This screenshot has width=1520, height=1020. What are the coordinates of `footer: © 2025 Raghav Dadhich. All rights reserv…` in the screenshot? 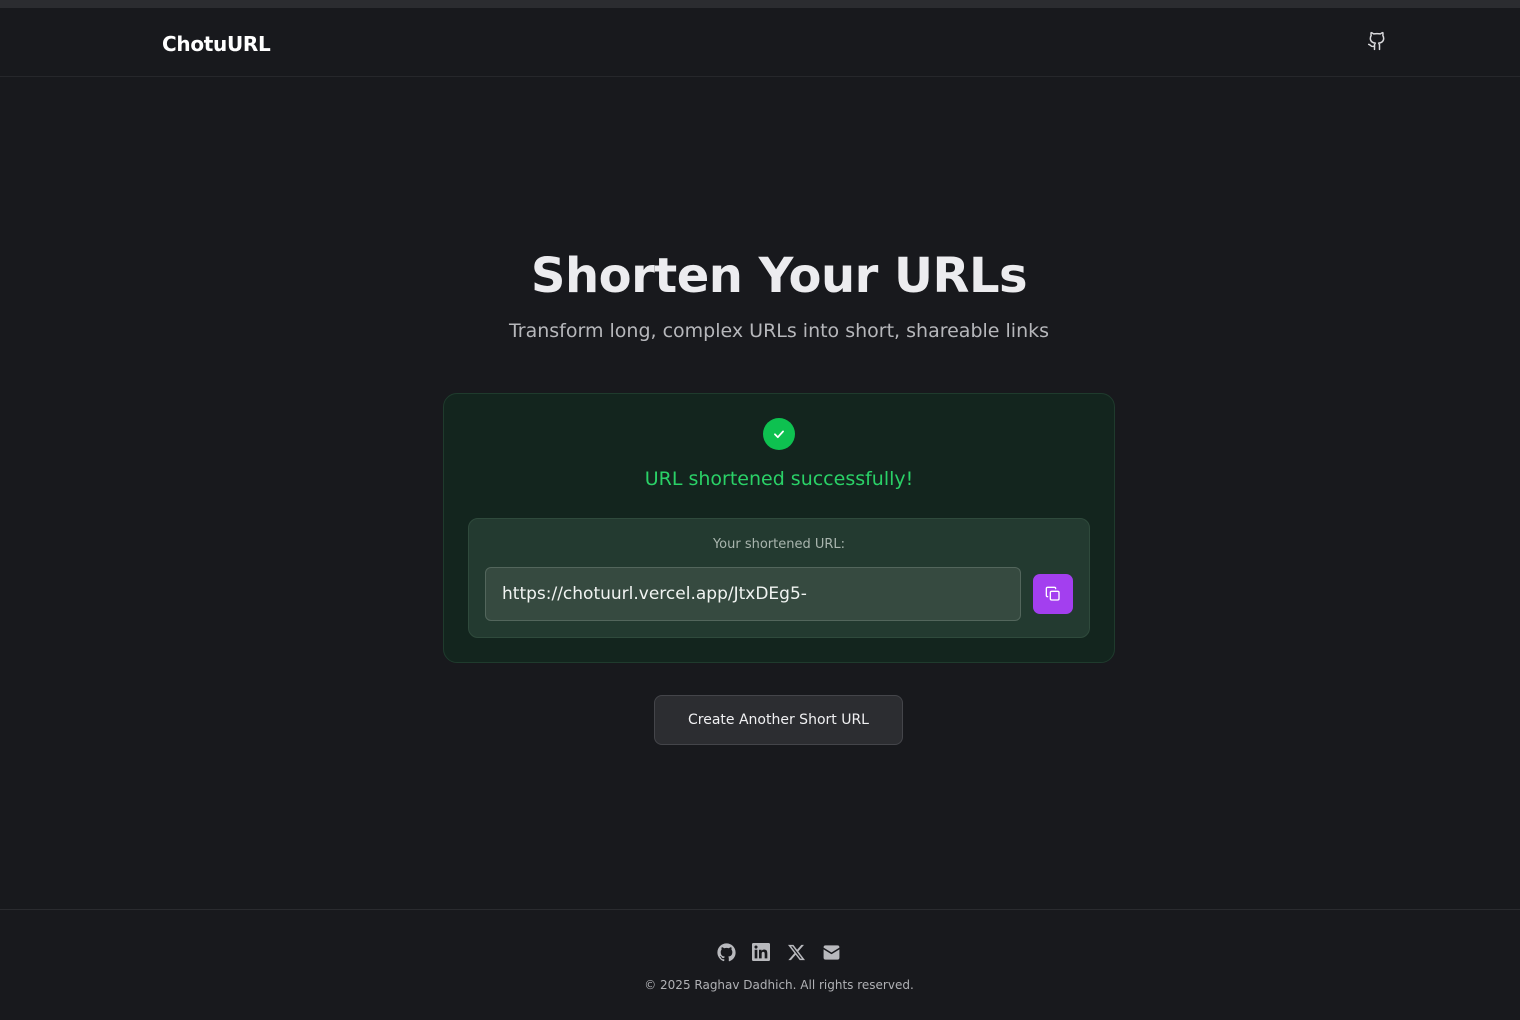 It's located at (760, 964).